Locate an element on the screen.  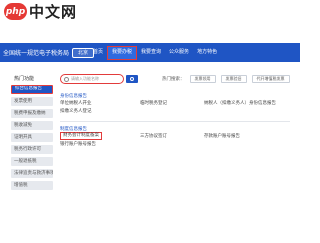
sidebar-item-admin-license: 税务行政许可 is located at coordinates (32, 149).